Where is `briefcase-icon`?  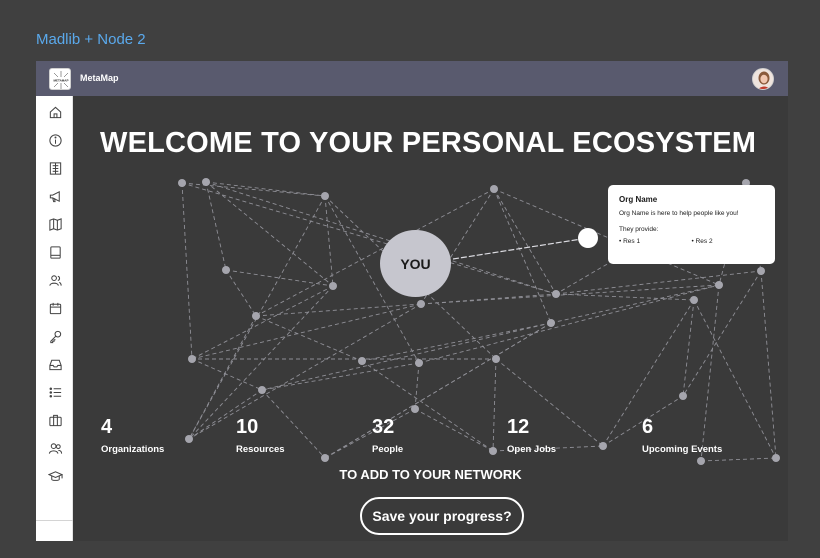 briefcase-icon is located at coordinates (55, 420).